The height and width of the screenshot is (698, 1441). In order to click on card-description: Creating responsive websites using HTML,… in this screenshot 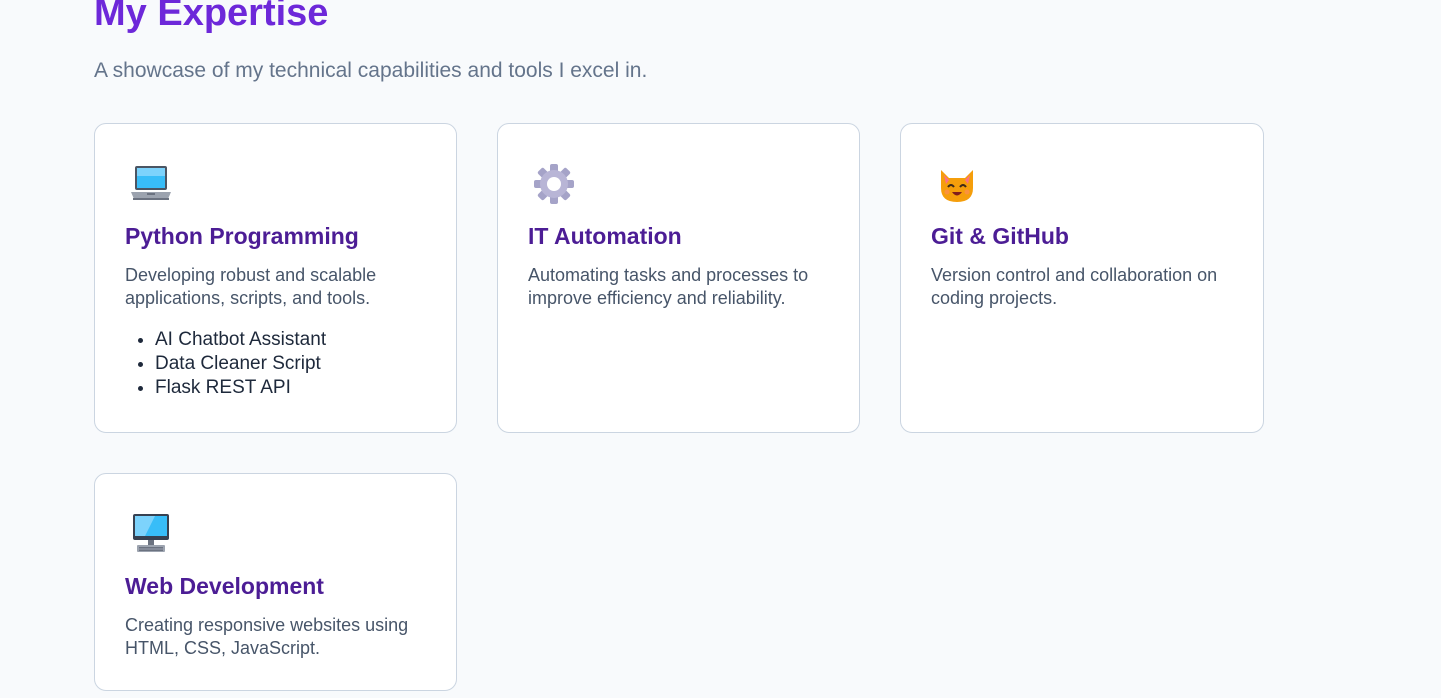, I will do `click(267, 636)`.